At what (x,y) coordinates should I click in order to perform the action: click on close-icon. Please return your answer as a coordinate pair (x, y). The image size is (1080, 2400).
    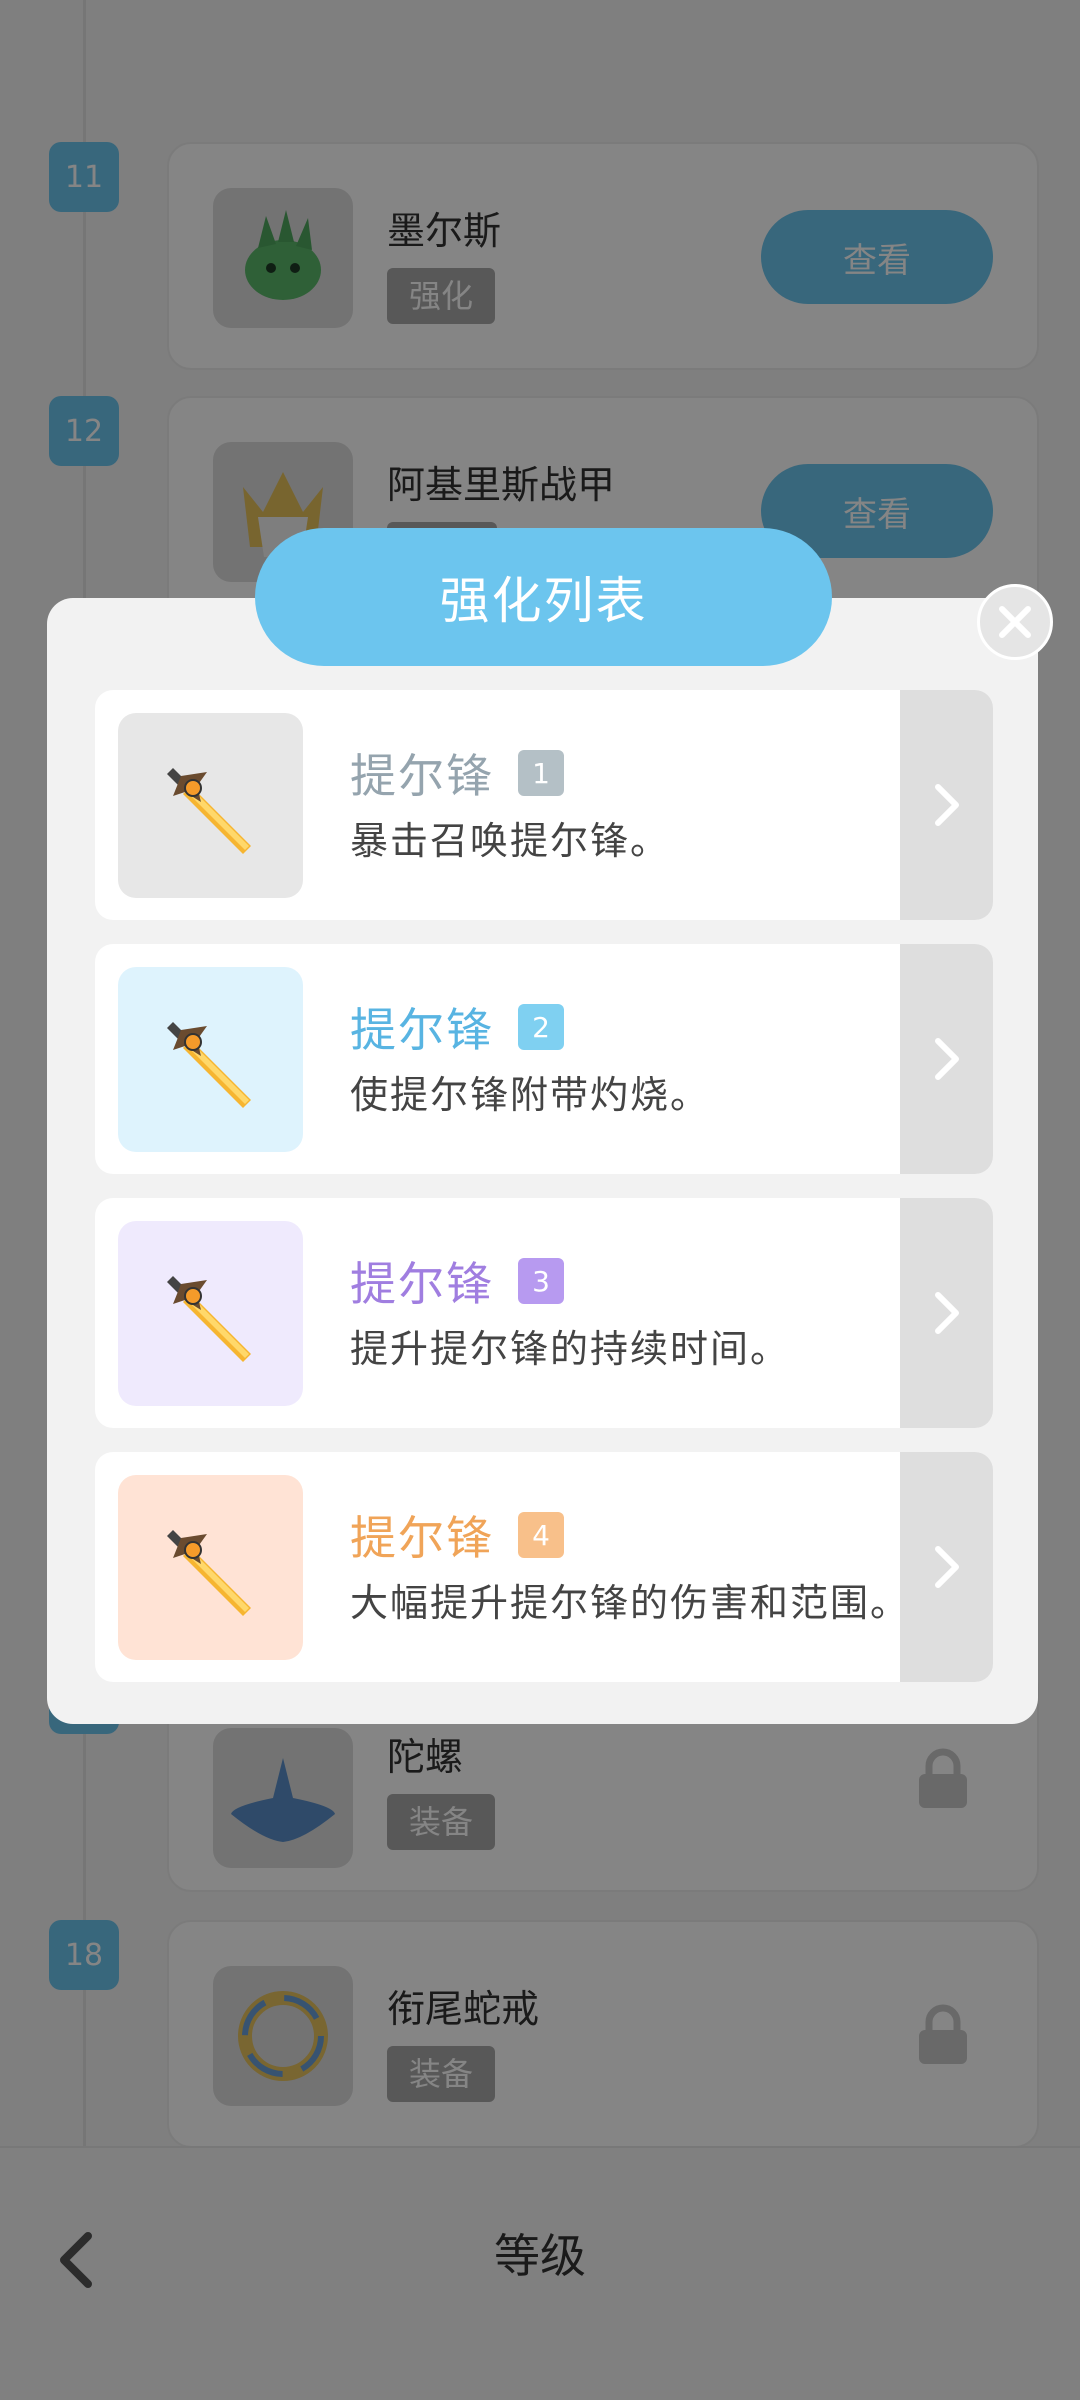
    Looking at the image, I should click on (1015, 622).